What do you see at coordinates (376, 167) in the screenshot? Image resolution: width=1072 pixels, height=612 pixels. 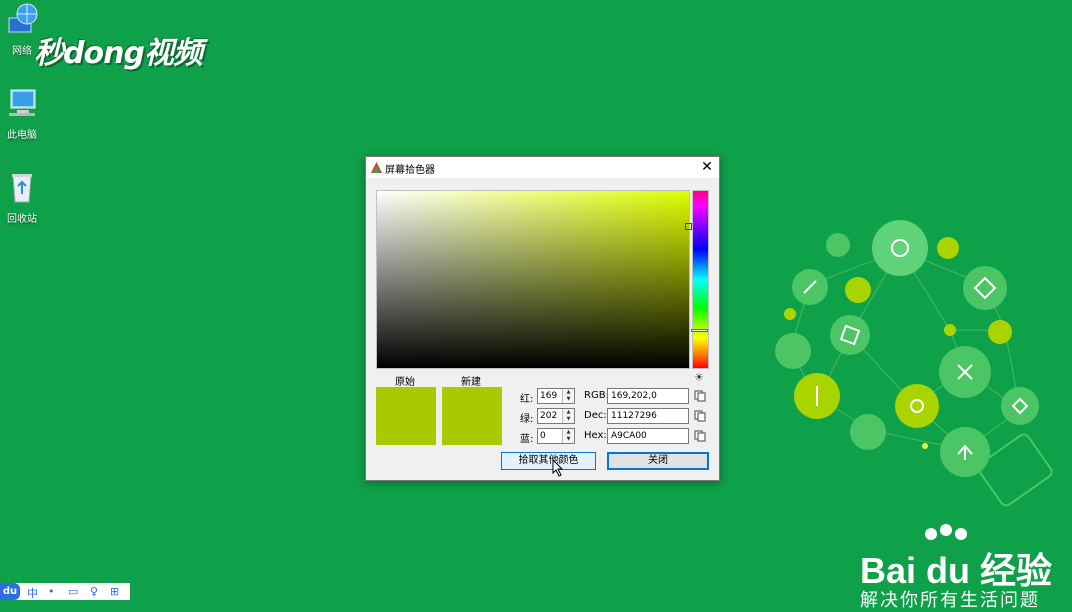 I see `color-picker-app-icon` at bounding box center [376, 167].